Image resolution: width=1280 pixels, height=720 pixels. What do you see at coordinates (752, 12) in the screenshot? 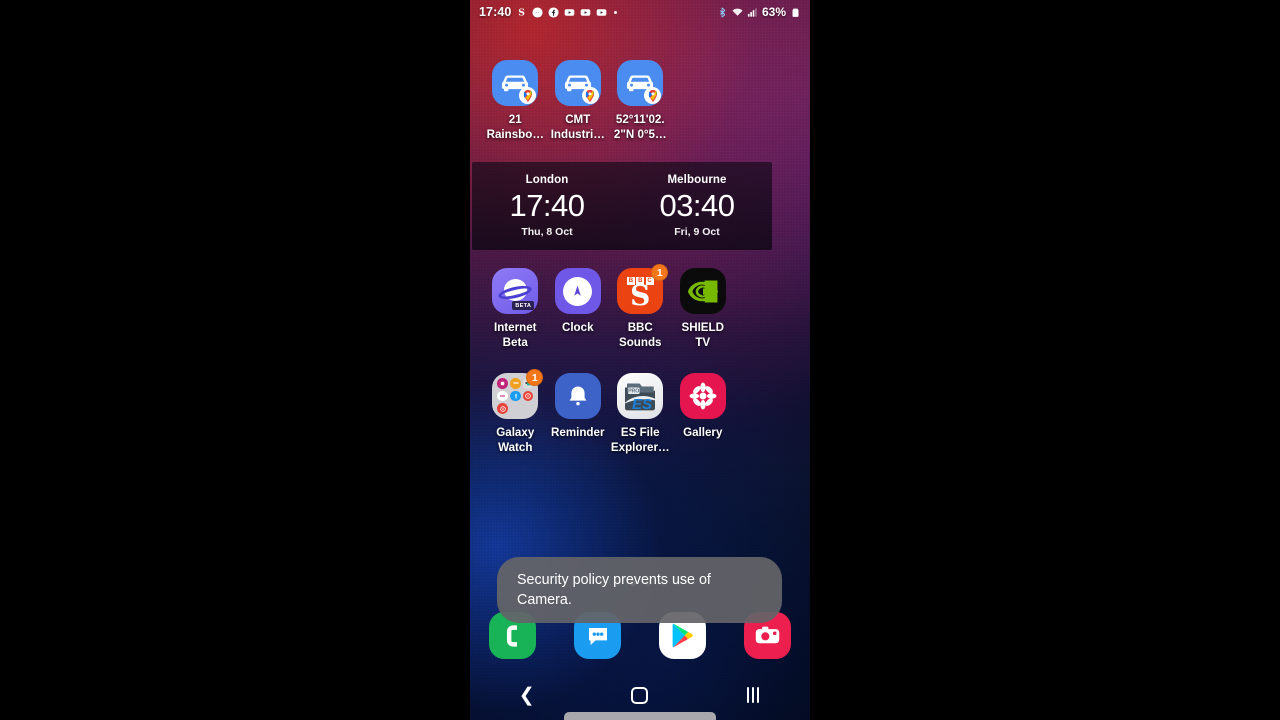
I see `signal-icon` at bounding box center [752, 12].